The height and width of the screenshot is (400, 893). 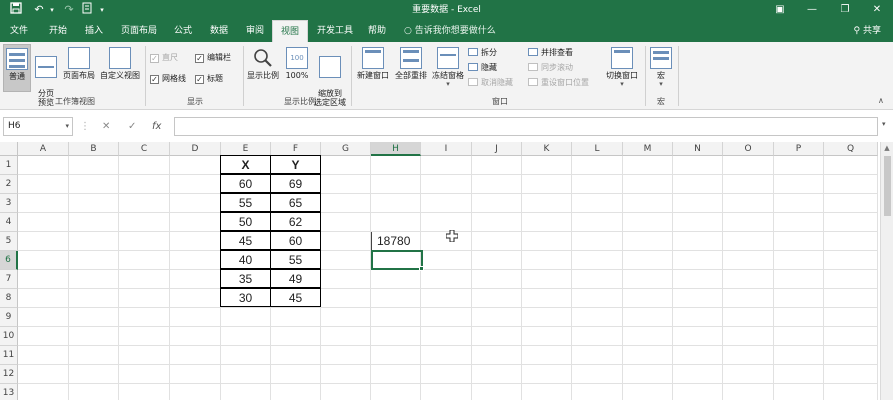 I want to click on tab-file: 文件, so click(x=19, y=31).